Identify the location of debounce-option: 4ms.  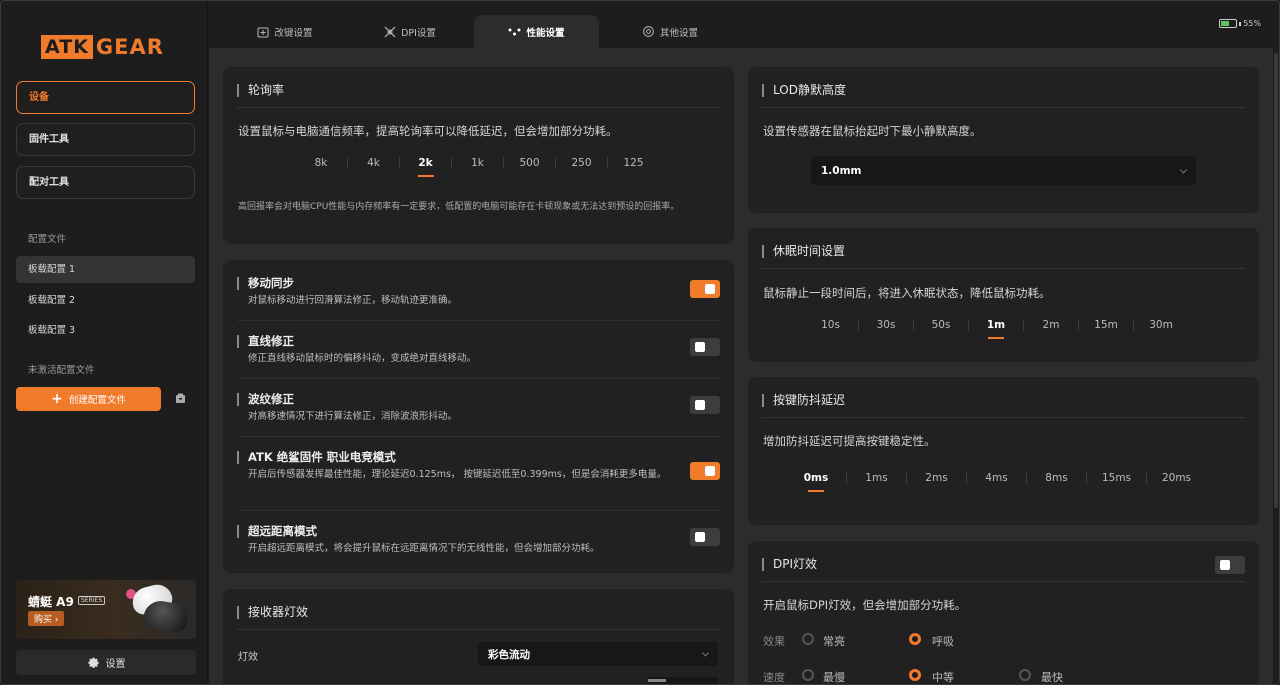
(996, 478).